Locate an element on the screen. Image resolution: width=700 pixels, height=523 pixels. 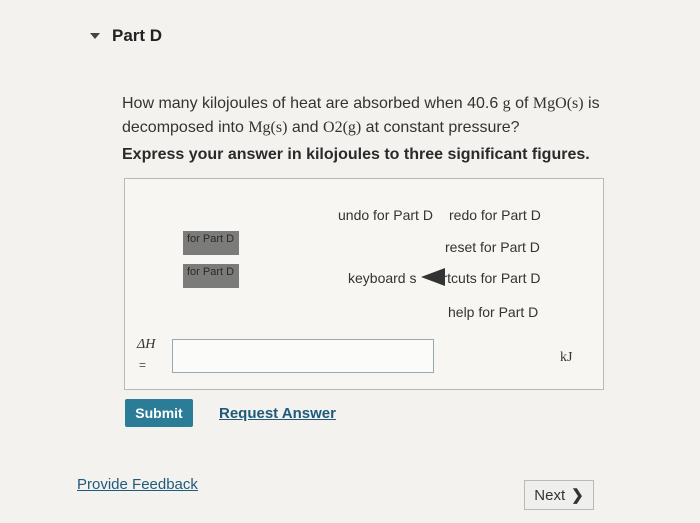
answer-input is located at coordinates (303, 356).